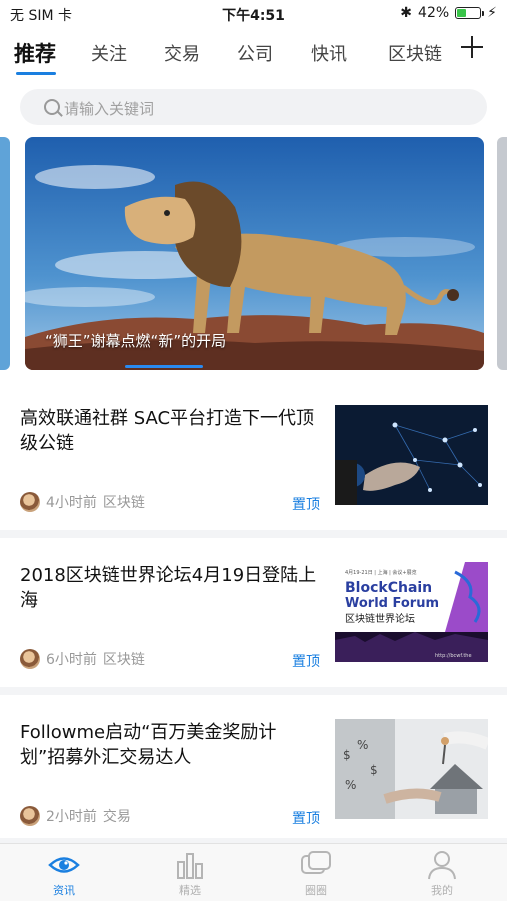 The image size is (507, 901). I want to click on article-title: 2018区块链世界论坛4月19日登陆上海, so click(168, 588).